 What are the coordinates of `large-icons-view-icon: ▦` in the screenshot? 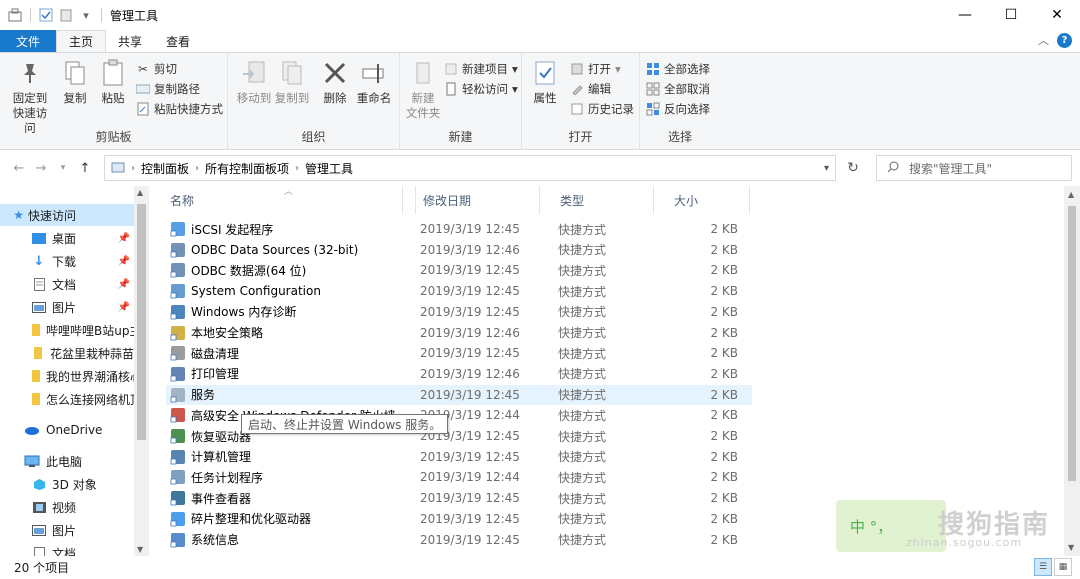 It's located at (1063, 567).